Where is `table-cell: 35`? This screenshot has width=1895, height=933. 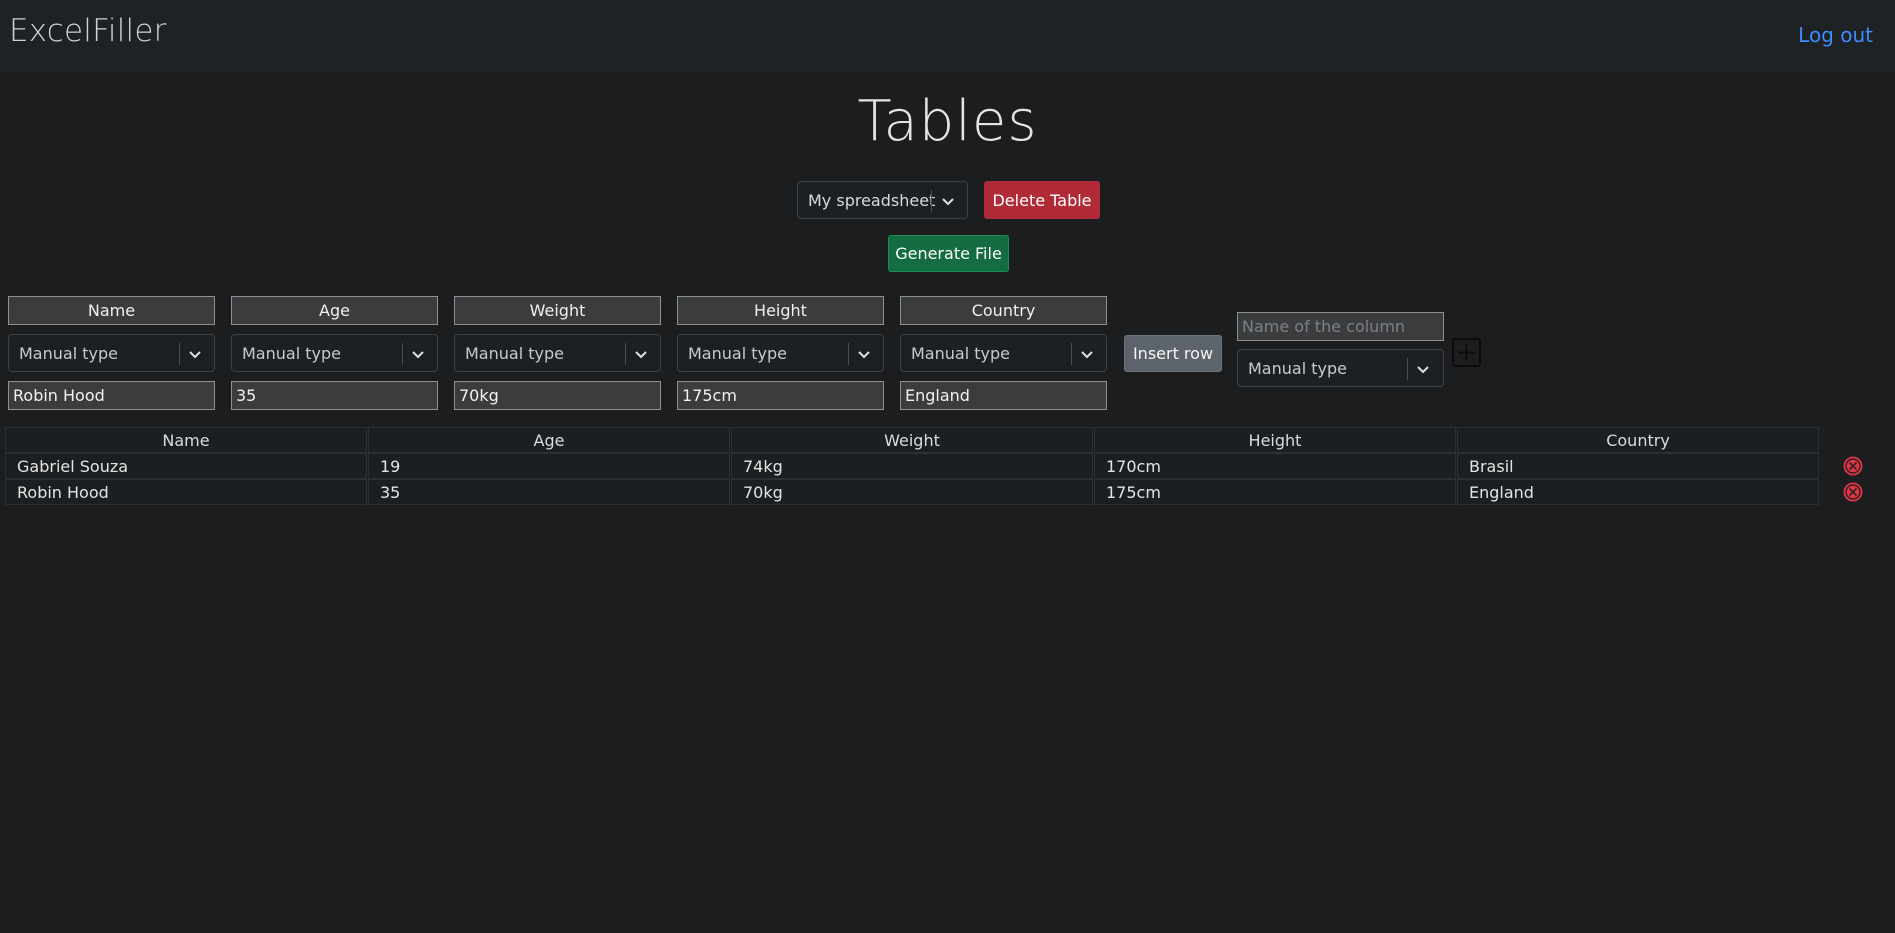 table-cell: 35 is located at coordinates (549, 492).